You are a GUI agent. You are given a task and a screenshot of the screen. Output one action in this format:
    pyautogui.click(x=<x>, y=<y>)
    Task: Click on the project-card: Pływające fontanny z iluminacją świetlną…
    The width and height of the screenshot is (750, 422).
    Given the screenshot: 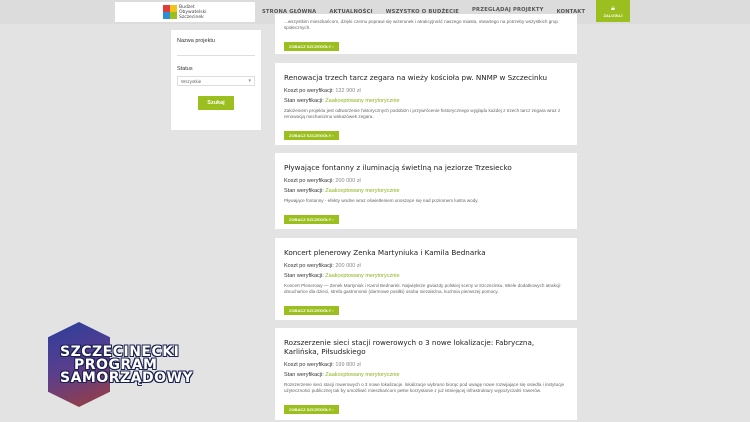 What is the action you would take?
    pyautogui.click(x=426, y=191)
    